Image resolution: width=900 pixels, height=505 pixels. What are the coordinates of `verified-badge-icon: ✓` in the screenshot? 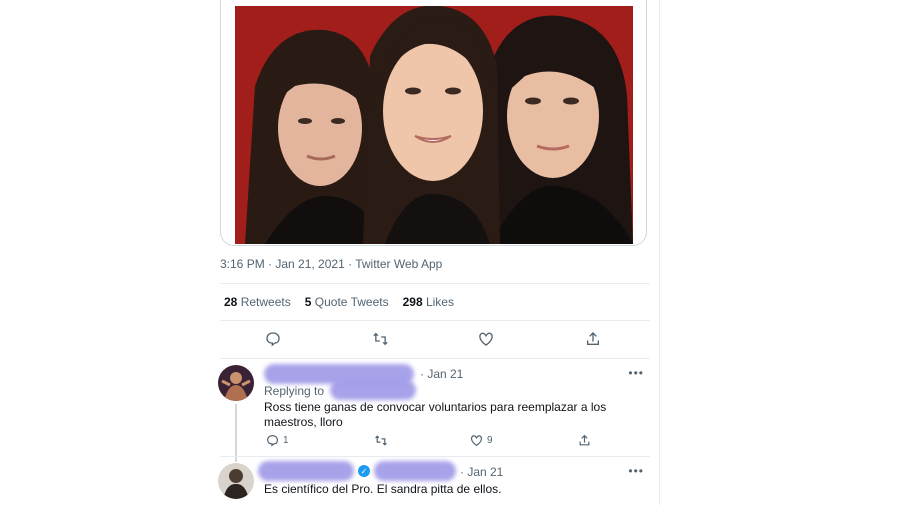 It's located at (364, 471).